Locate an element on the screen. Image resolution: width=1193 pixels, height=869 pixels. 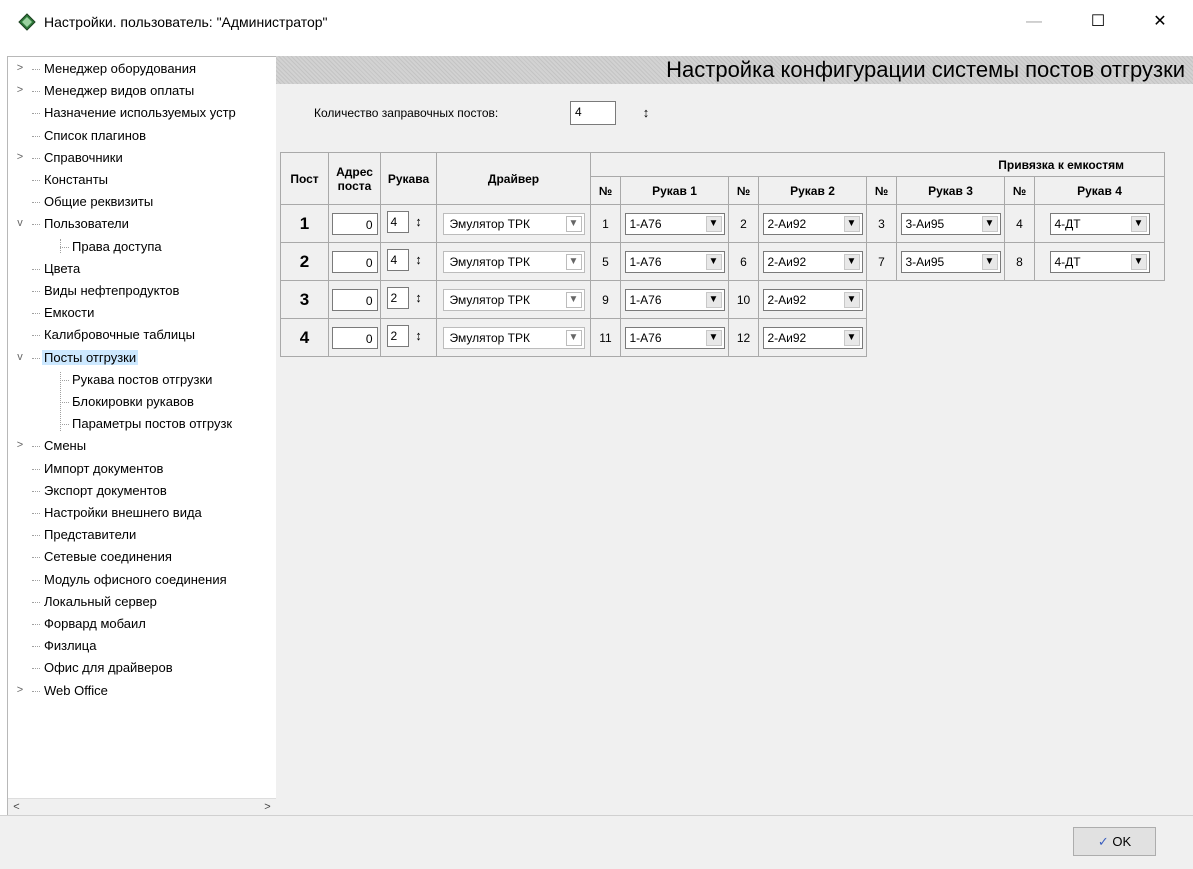
tree-item-label: Экспорт документов is located at coordinates (105, 490).